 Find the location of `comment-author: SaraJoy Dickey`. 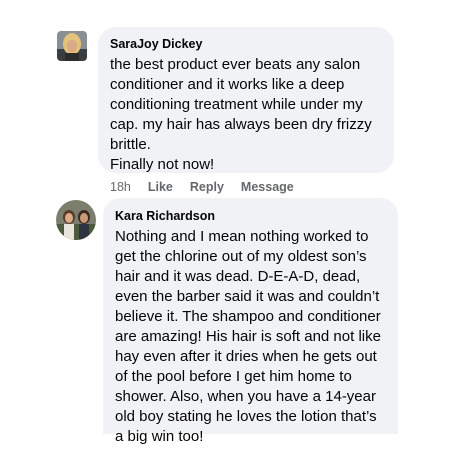

comment-author: SaraJoy Dickey is located at coordinates (246, 44).